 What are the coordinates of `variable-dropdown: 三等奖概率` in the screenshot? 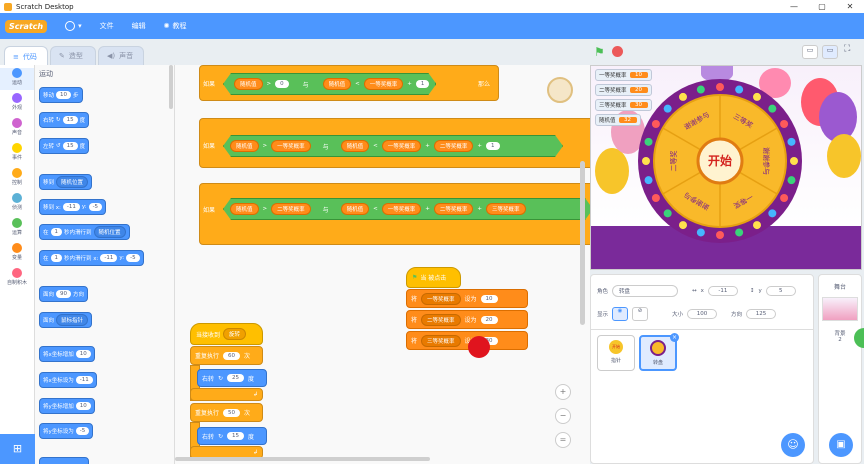 It's located at (441, 340).